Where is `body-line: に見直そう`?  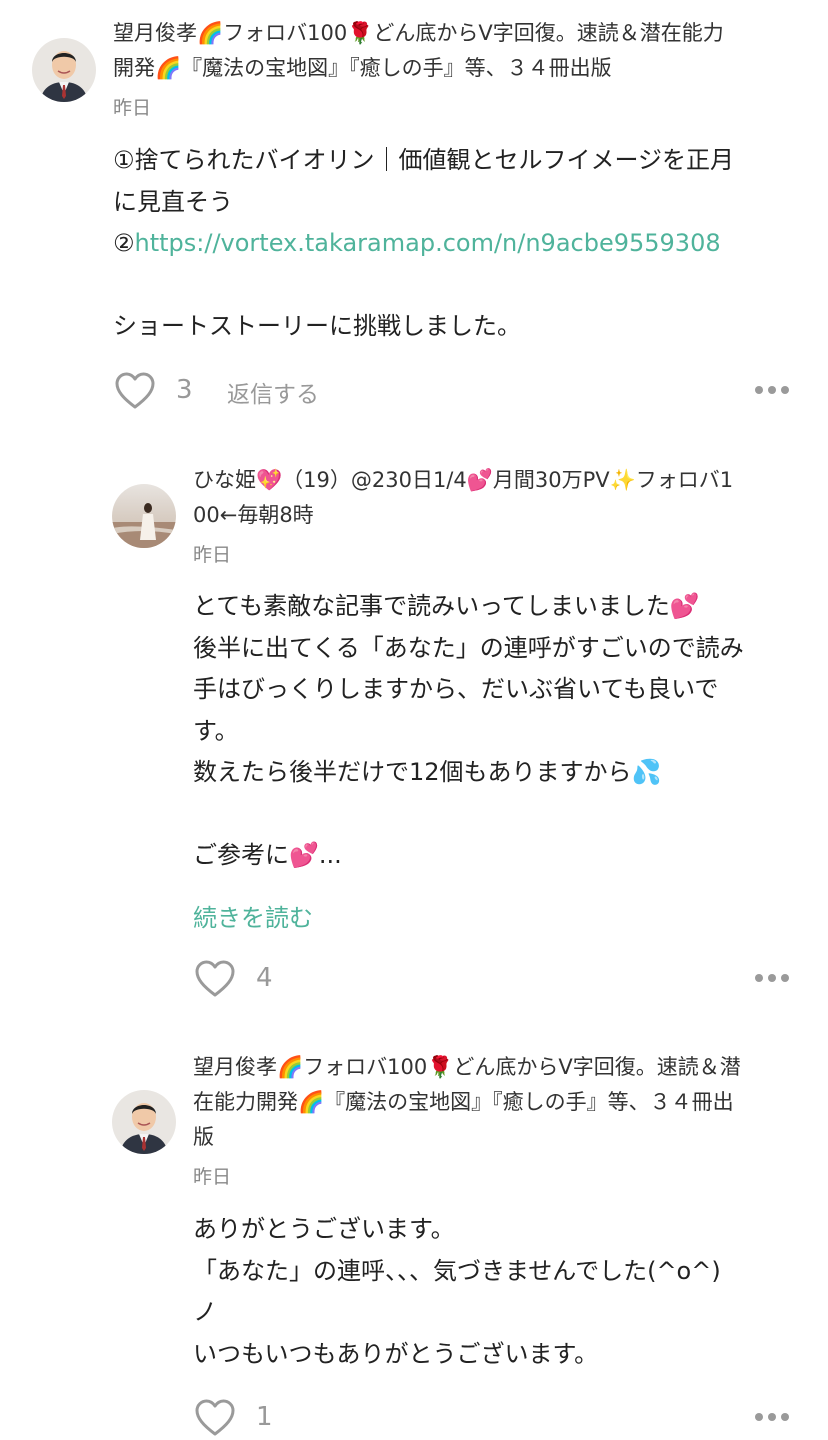 body-line: に見直そう is located at coordinates (173, 201).